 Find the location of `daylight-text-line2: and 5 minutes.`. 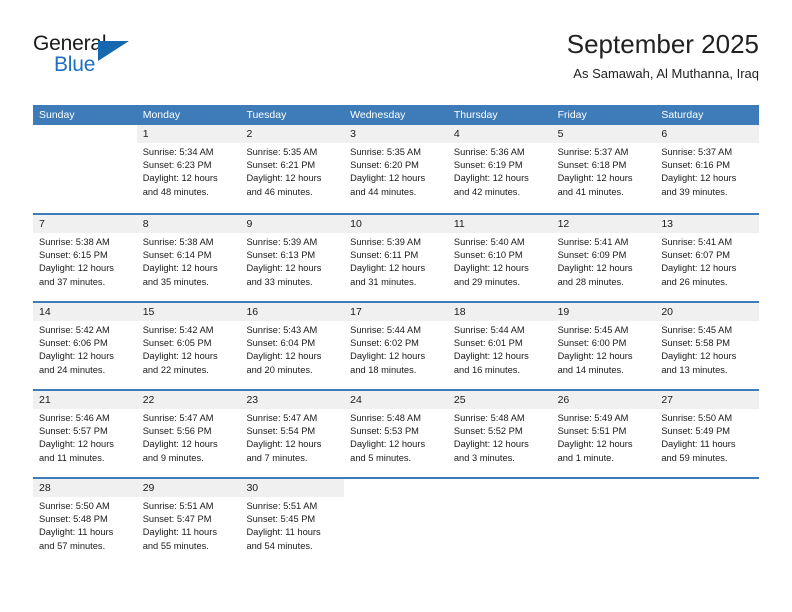

daylight-text-line2: and 5 minutes. is located at coordinates (381, 457).